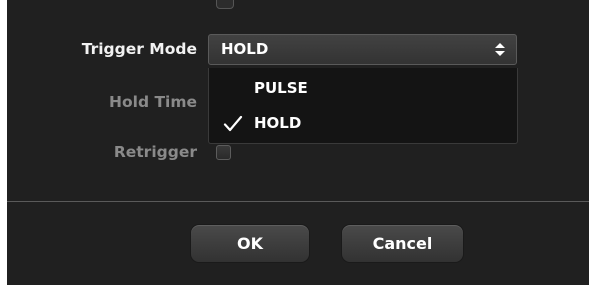  I want to click on retrigger-label: Retrigger, so click(155, 152).